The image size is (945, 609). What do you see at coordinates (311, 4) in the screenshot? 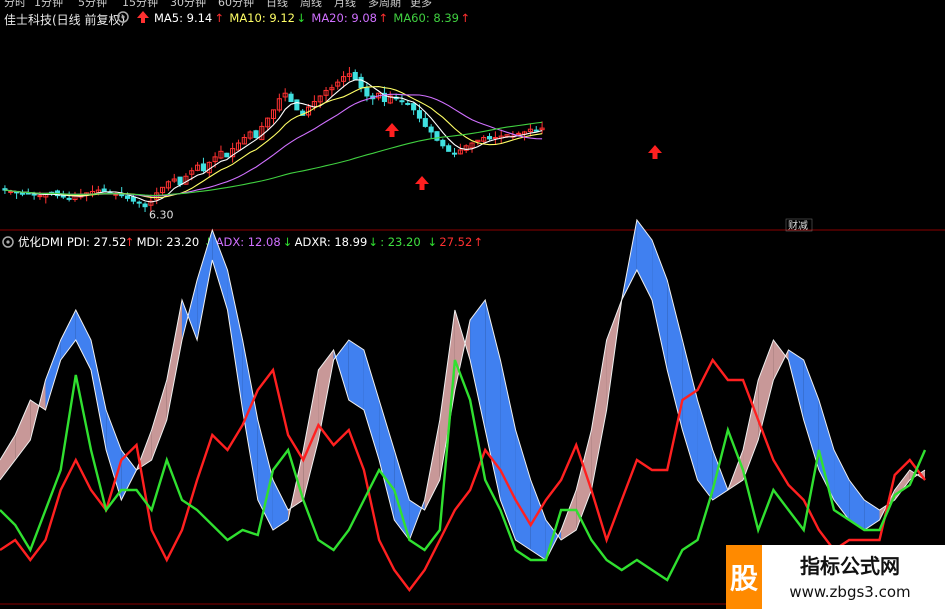
I see `period-tab: 周线` at bounding box center [311, 4].